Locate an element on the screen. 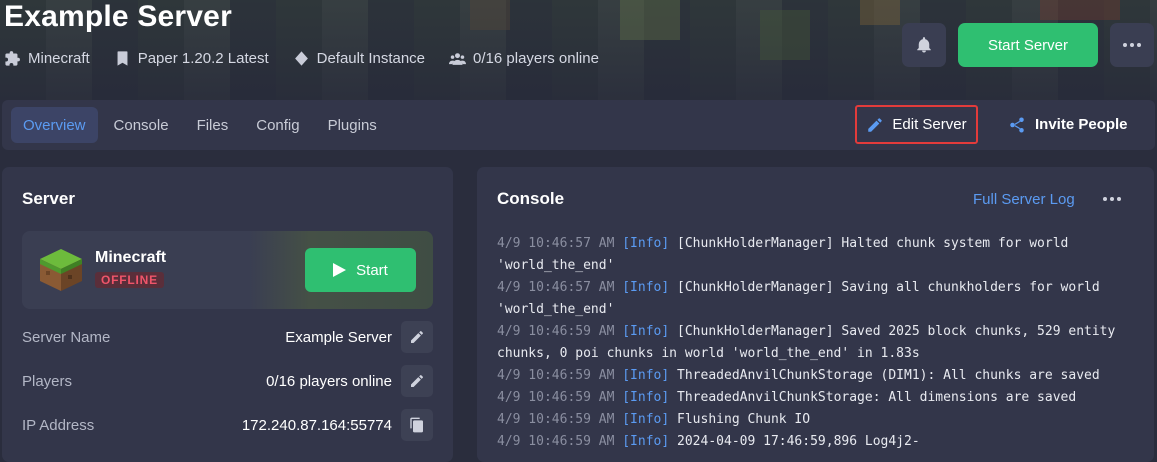 This screenshot has height=462, width=1157. page-title: Example Server is located at coordinates (118, 16).